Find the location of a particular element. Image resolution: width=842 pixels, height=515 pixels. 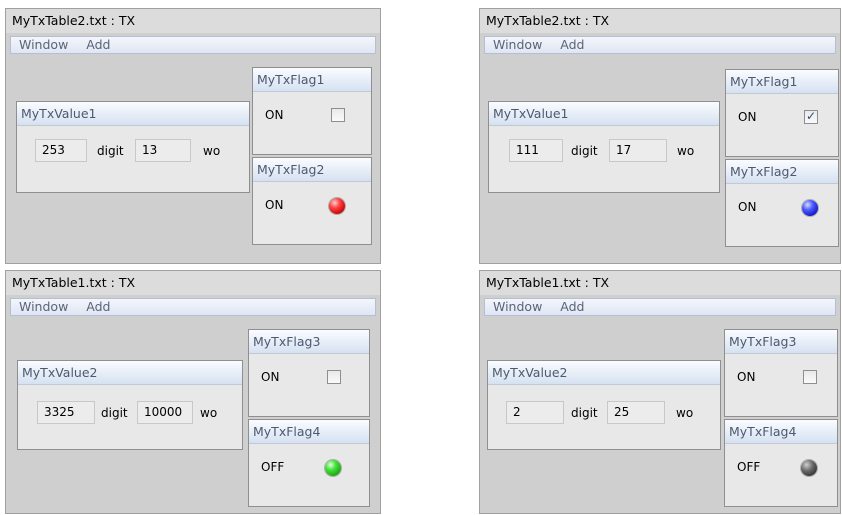

check-mark-icon: ✓ is located at coordinates (811, 116).